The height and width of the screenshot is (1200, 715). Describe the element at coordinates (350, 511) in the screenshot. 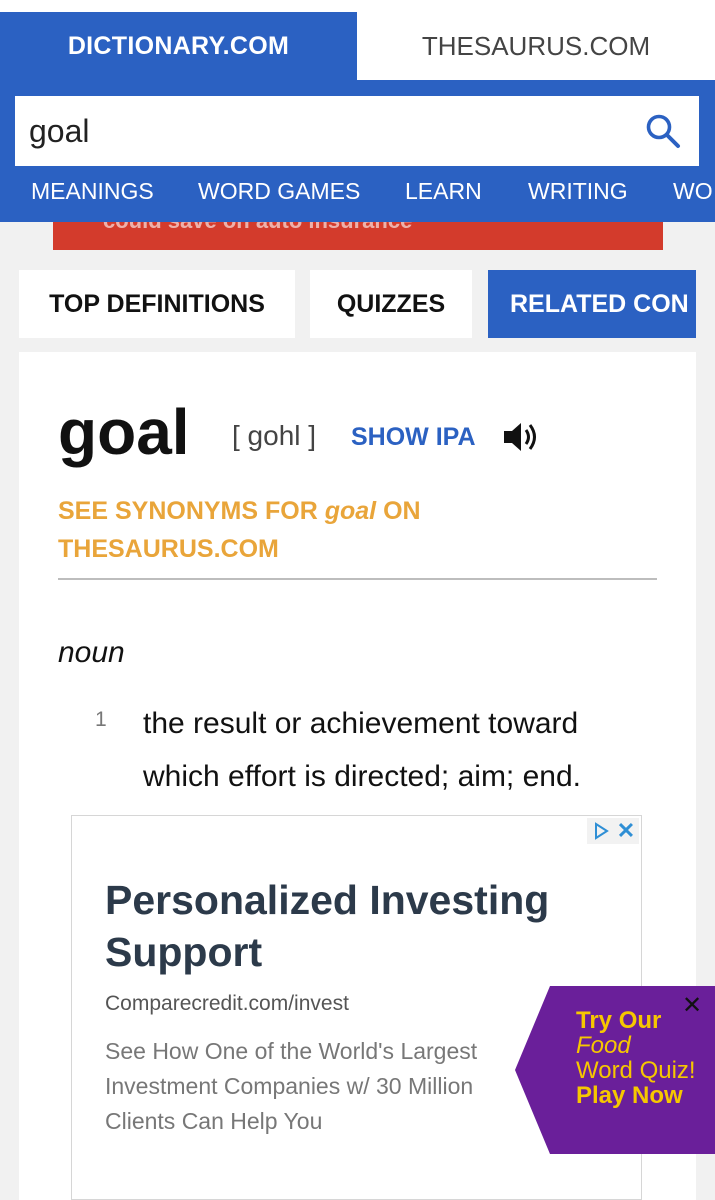

I see `synonyms-word: goal` at that location.